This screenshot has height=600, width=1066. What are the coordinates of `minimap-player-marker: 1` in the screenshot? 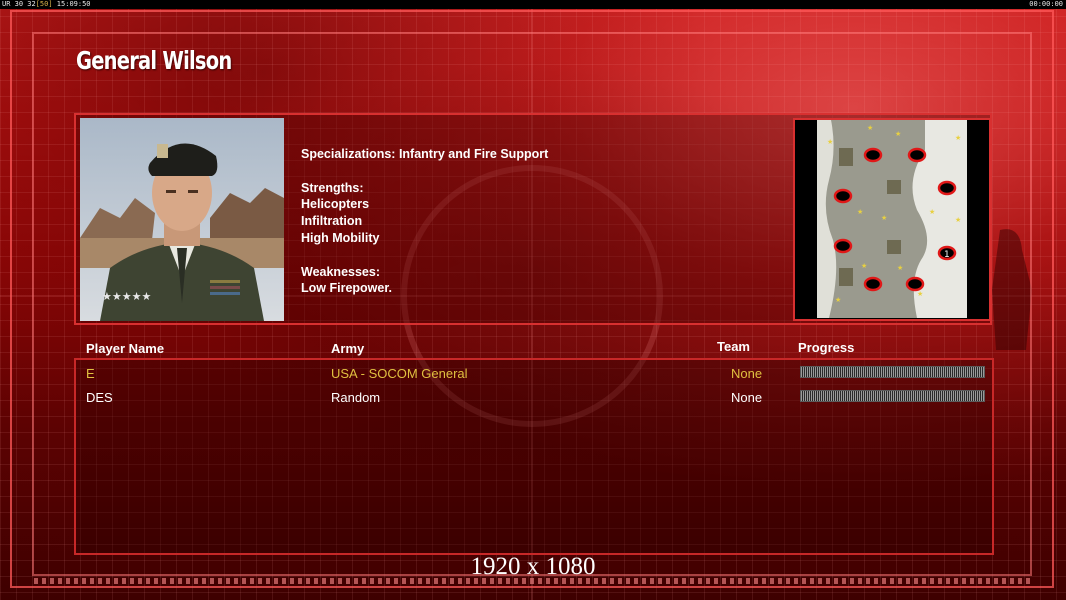 It's located at (947, 255).